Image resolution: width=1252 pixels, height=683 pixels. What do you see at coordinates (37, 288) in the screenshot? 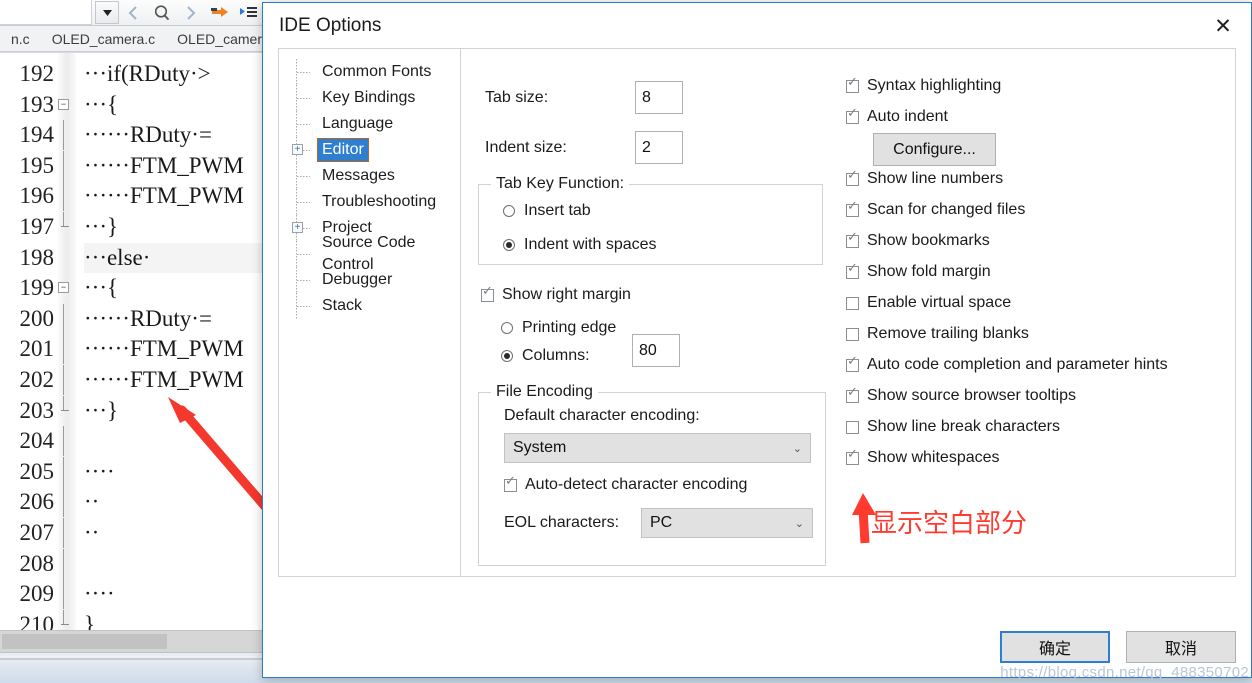
I see `line-number: 199` at bounding box center [37, 288].